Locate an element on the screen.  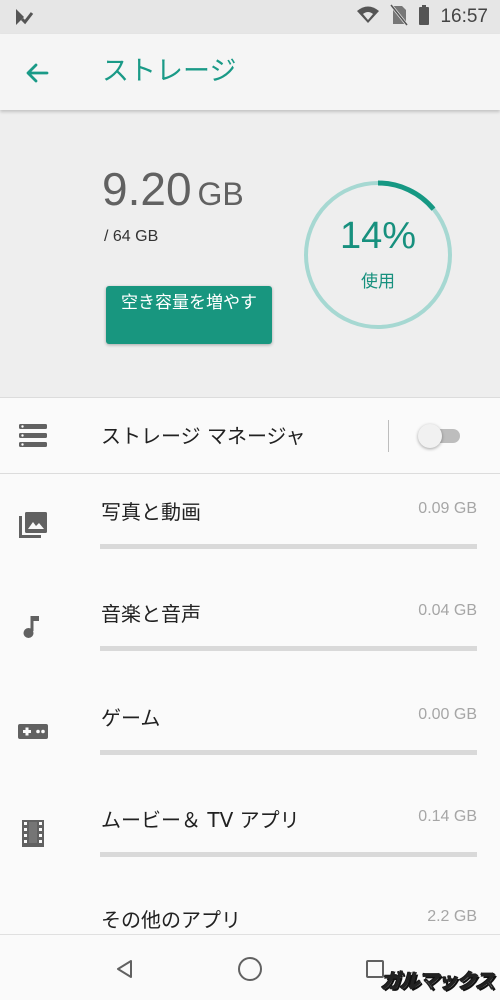
music-note-icon is located at coordinates (33, 627).